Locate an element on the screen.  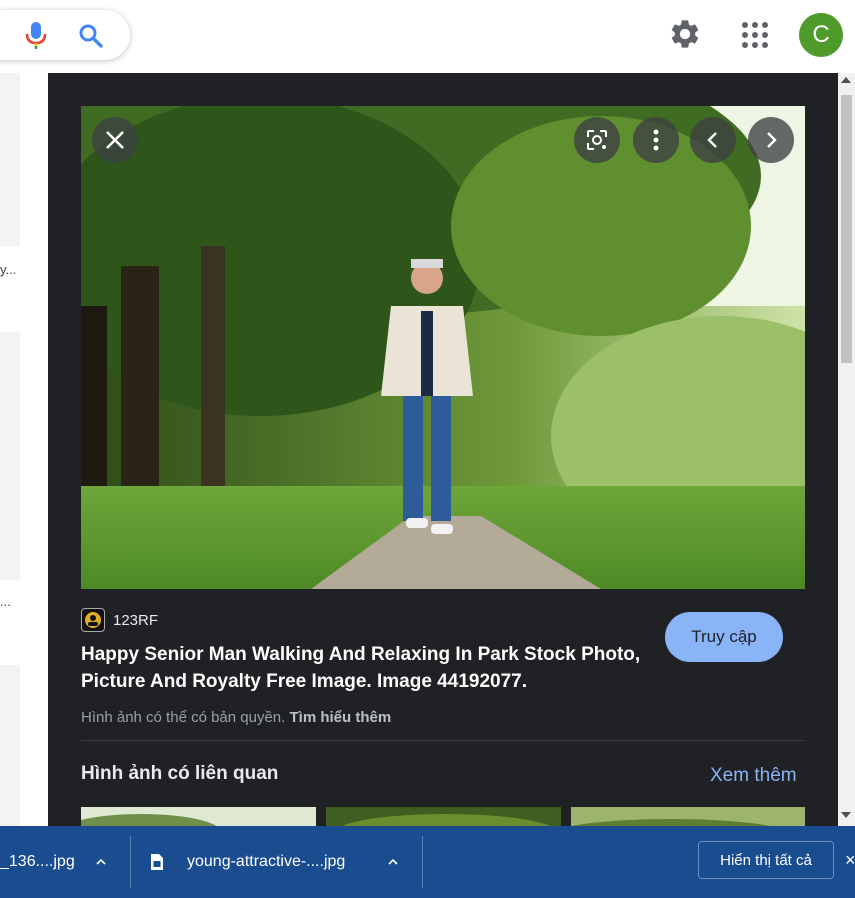
mic-icon is located at coordinates (36, 36).